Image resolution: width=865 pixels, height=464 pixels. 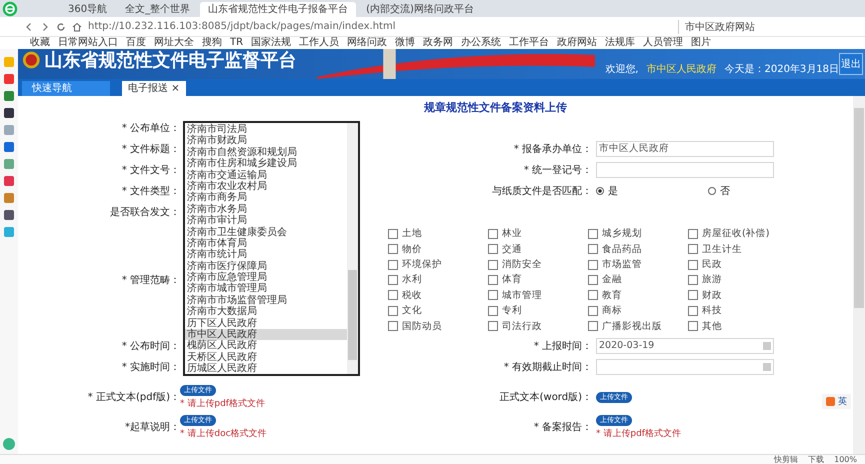 I want to click on list-option: 济南市城市管理局, so click(x=266, y=289).